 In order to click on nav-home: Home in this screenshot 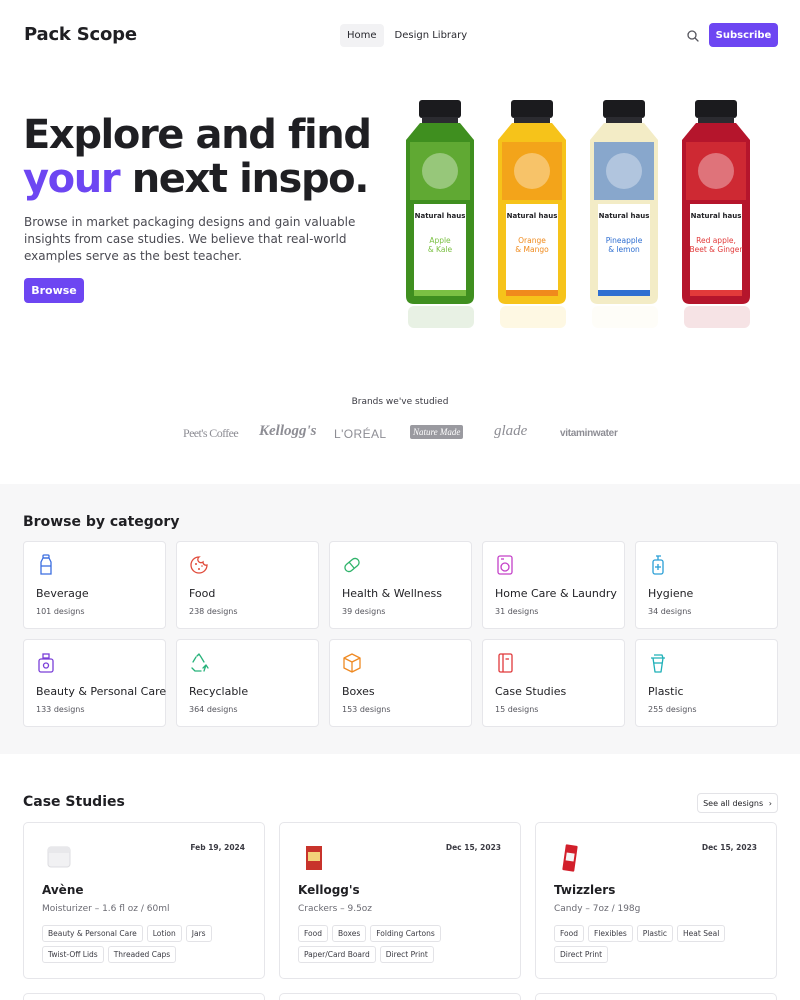, I will do `click(362, 35)`.